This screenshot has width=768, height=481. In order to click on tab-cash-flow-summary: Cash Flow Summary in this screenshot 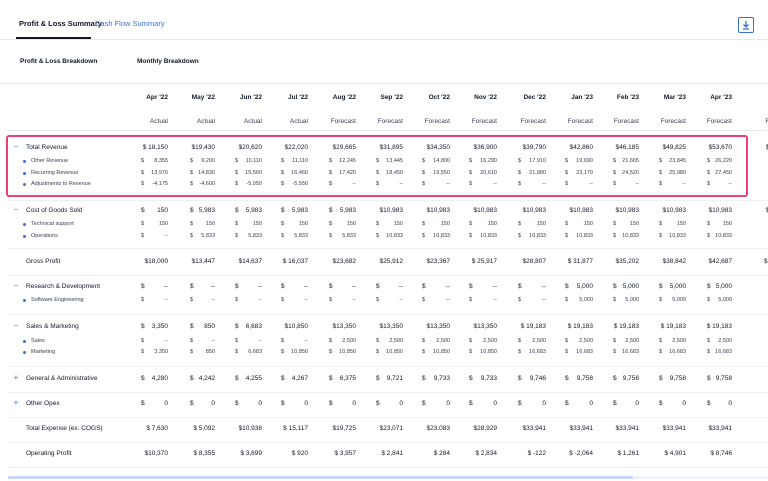, I will do `click(130, 23)`.